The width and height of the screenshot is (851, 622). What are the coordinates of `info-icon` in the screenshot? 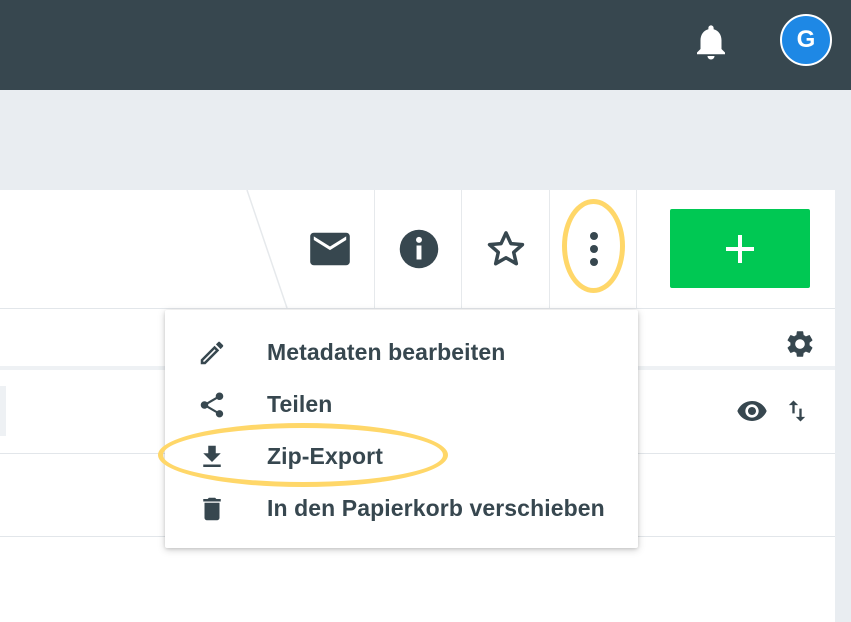 It's located at (418, 249).